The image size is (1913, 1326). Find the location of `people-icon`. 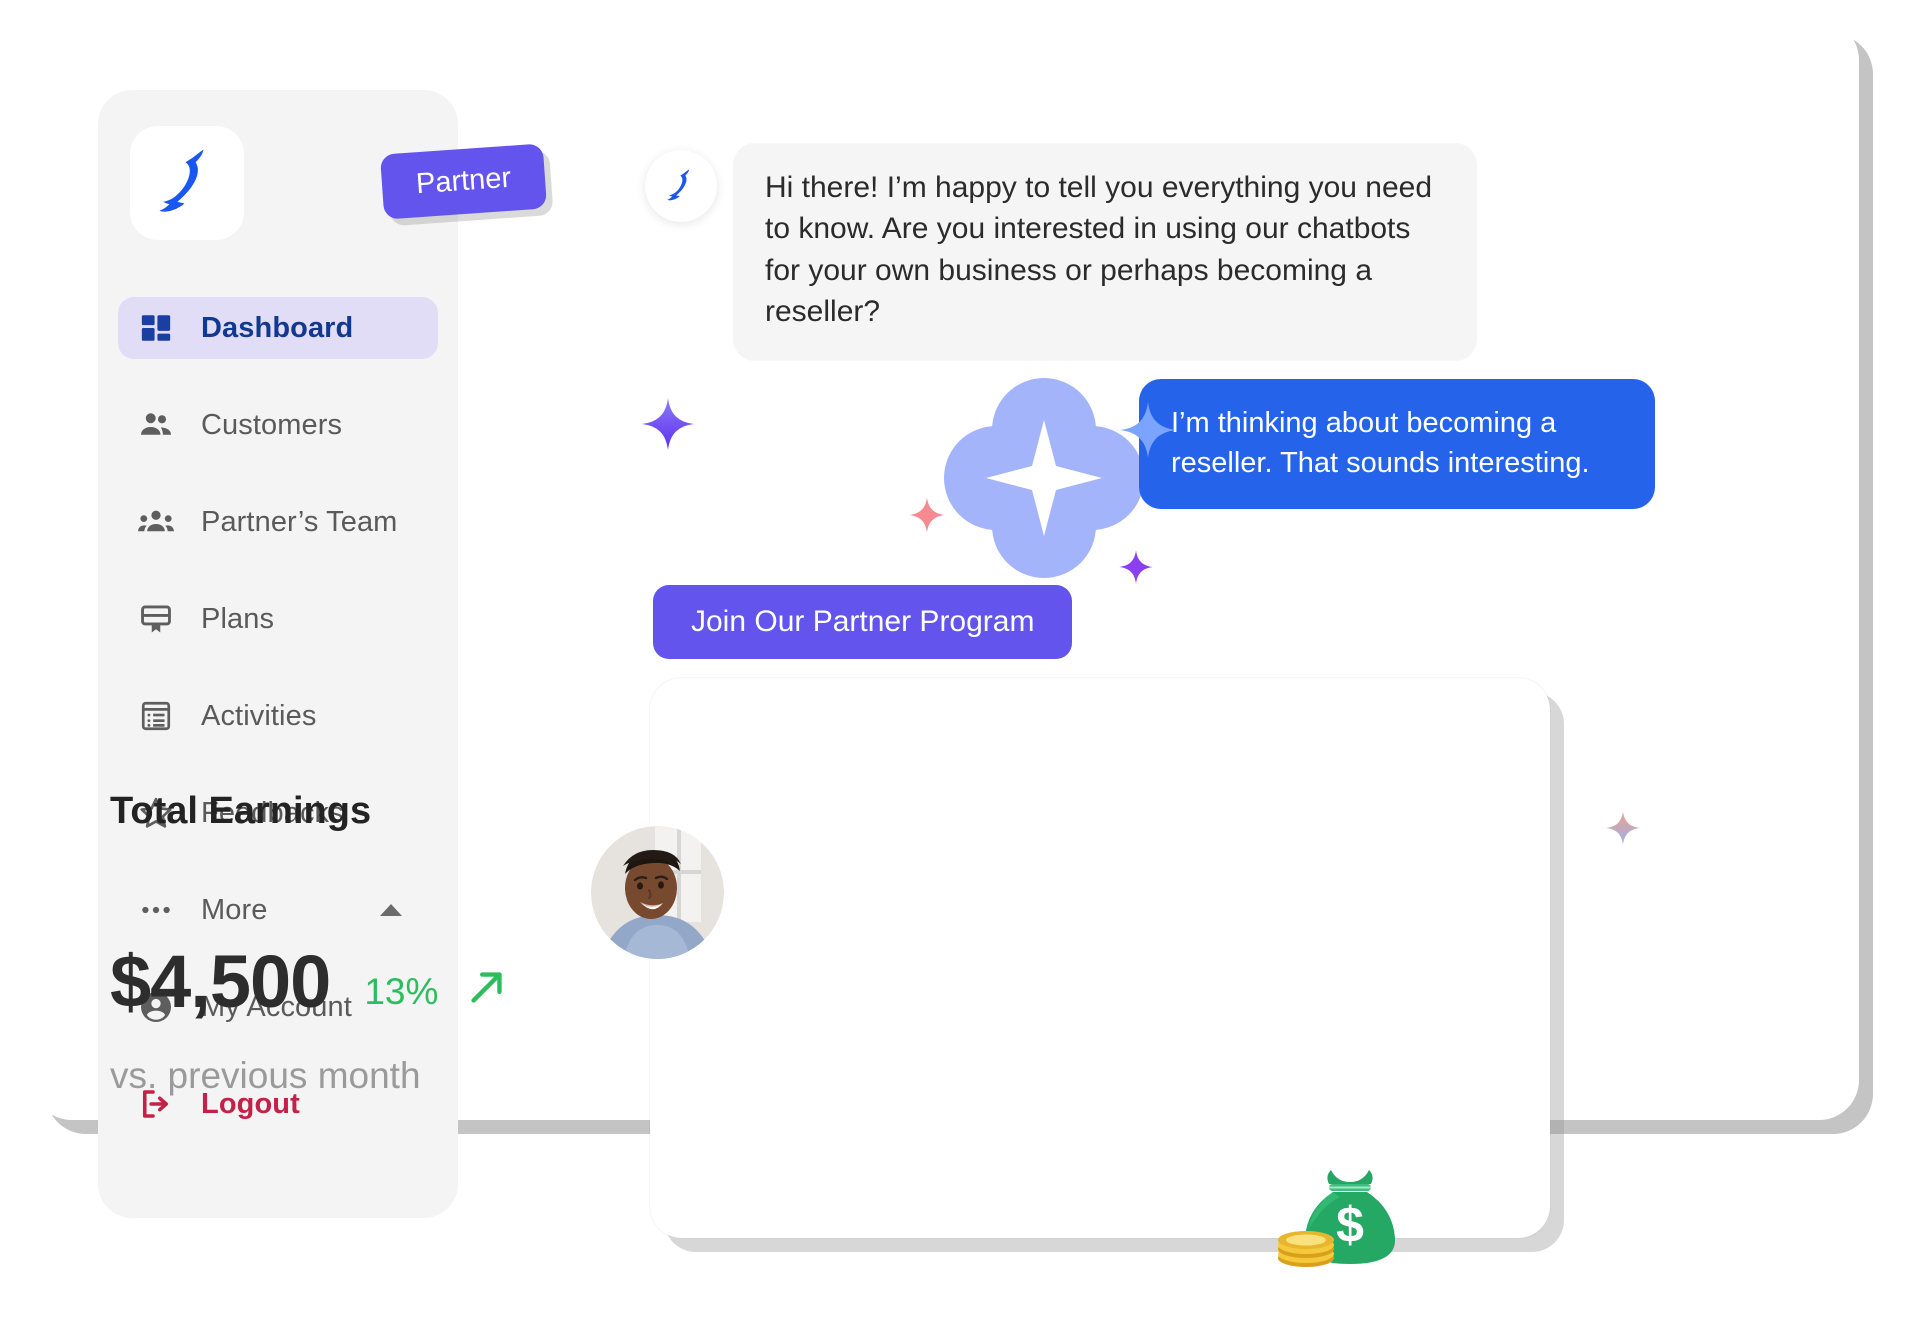

people-icon is located at coordinates (156, 425).